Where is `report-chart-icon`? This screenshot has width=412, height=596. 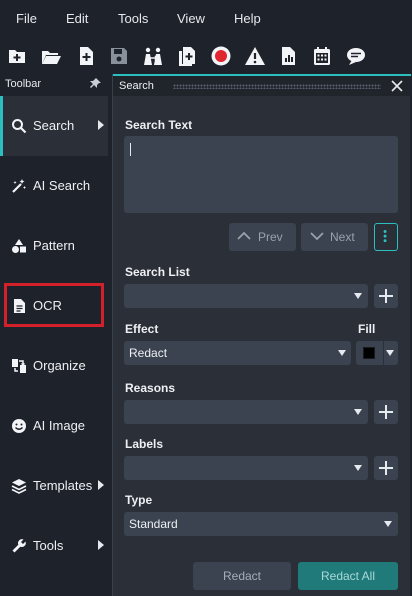
report-chart-icon is located at coordinates (288, 56).